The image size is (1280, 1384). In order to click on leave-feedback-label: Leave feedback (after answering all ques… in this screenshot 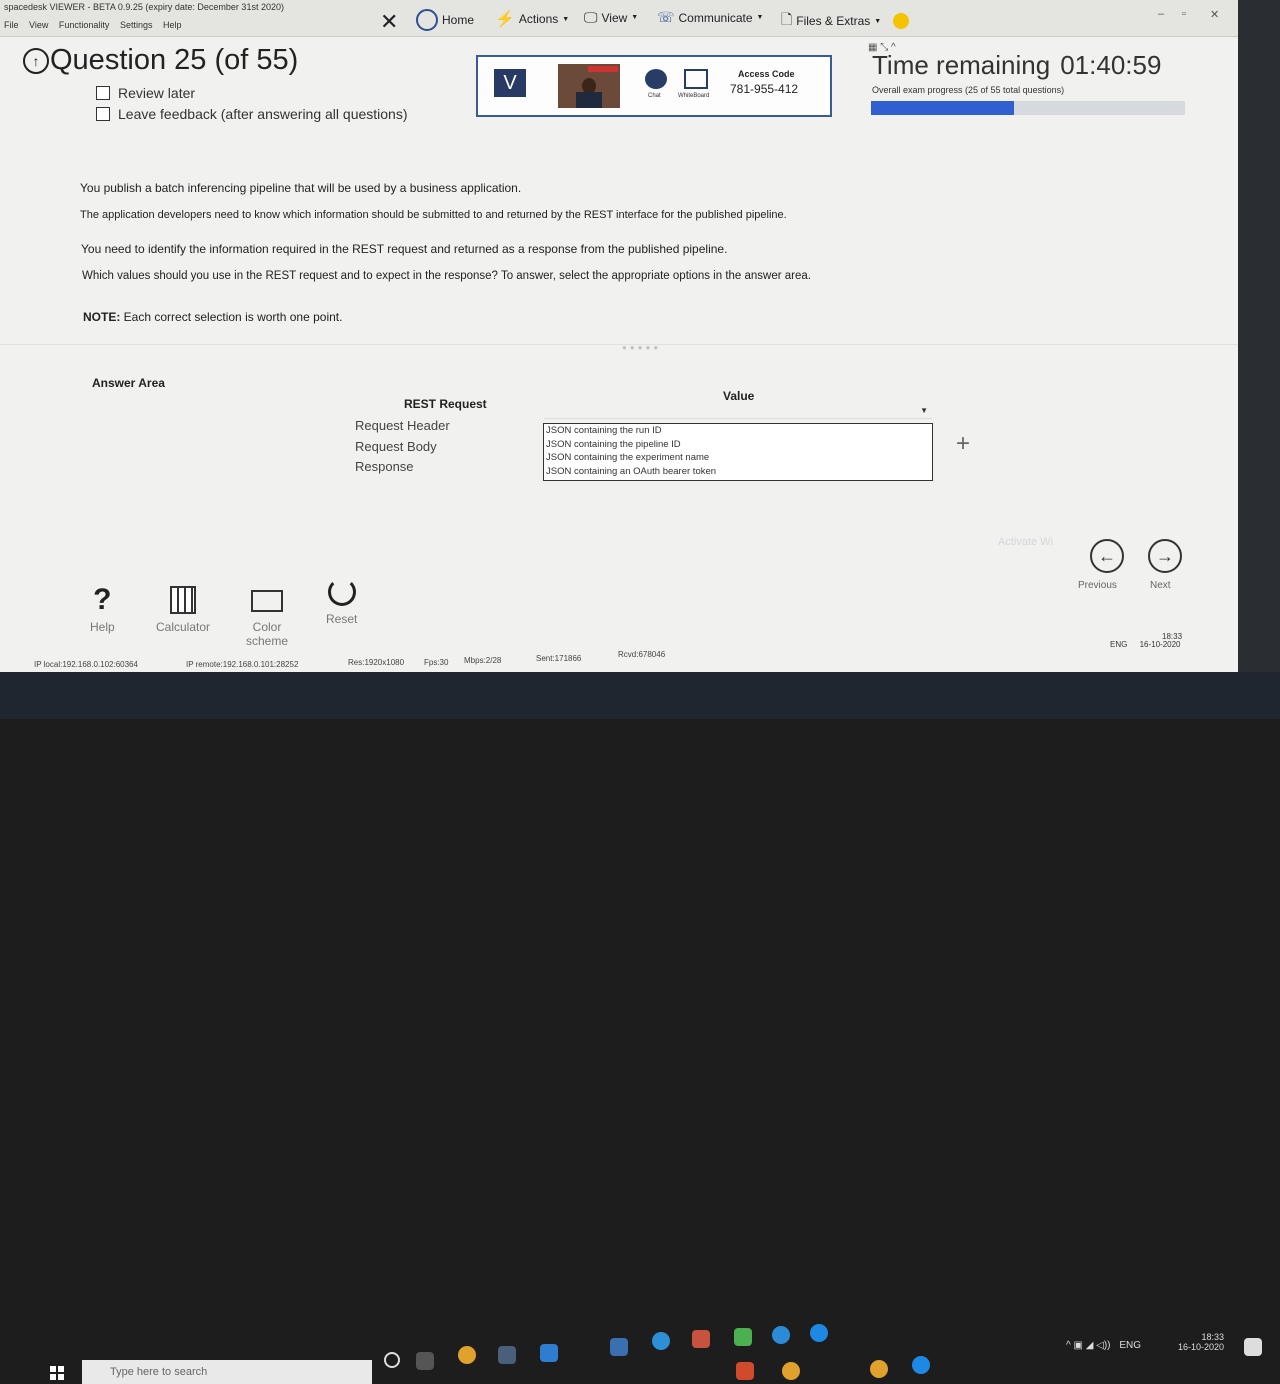, I will do `click(263, 114)`.